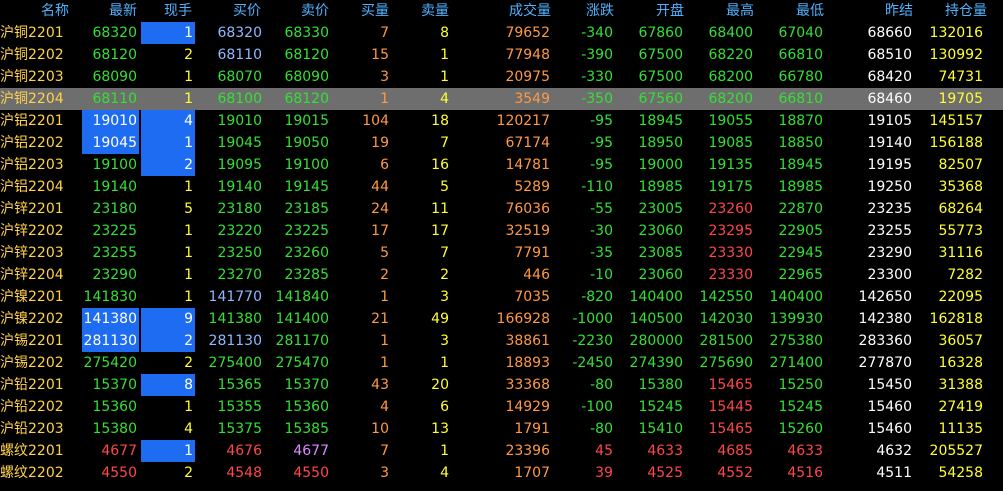 The height and width of the screenshot is (491, 1003). I want to click on cell-low: 18985, so click(800, 187).